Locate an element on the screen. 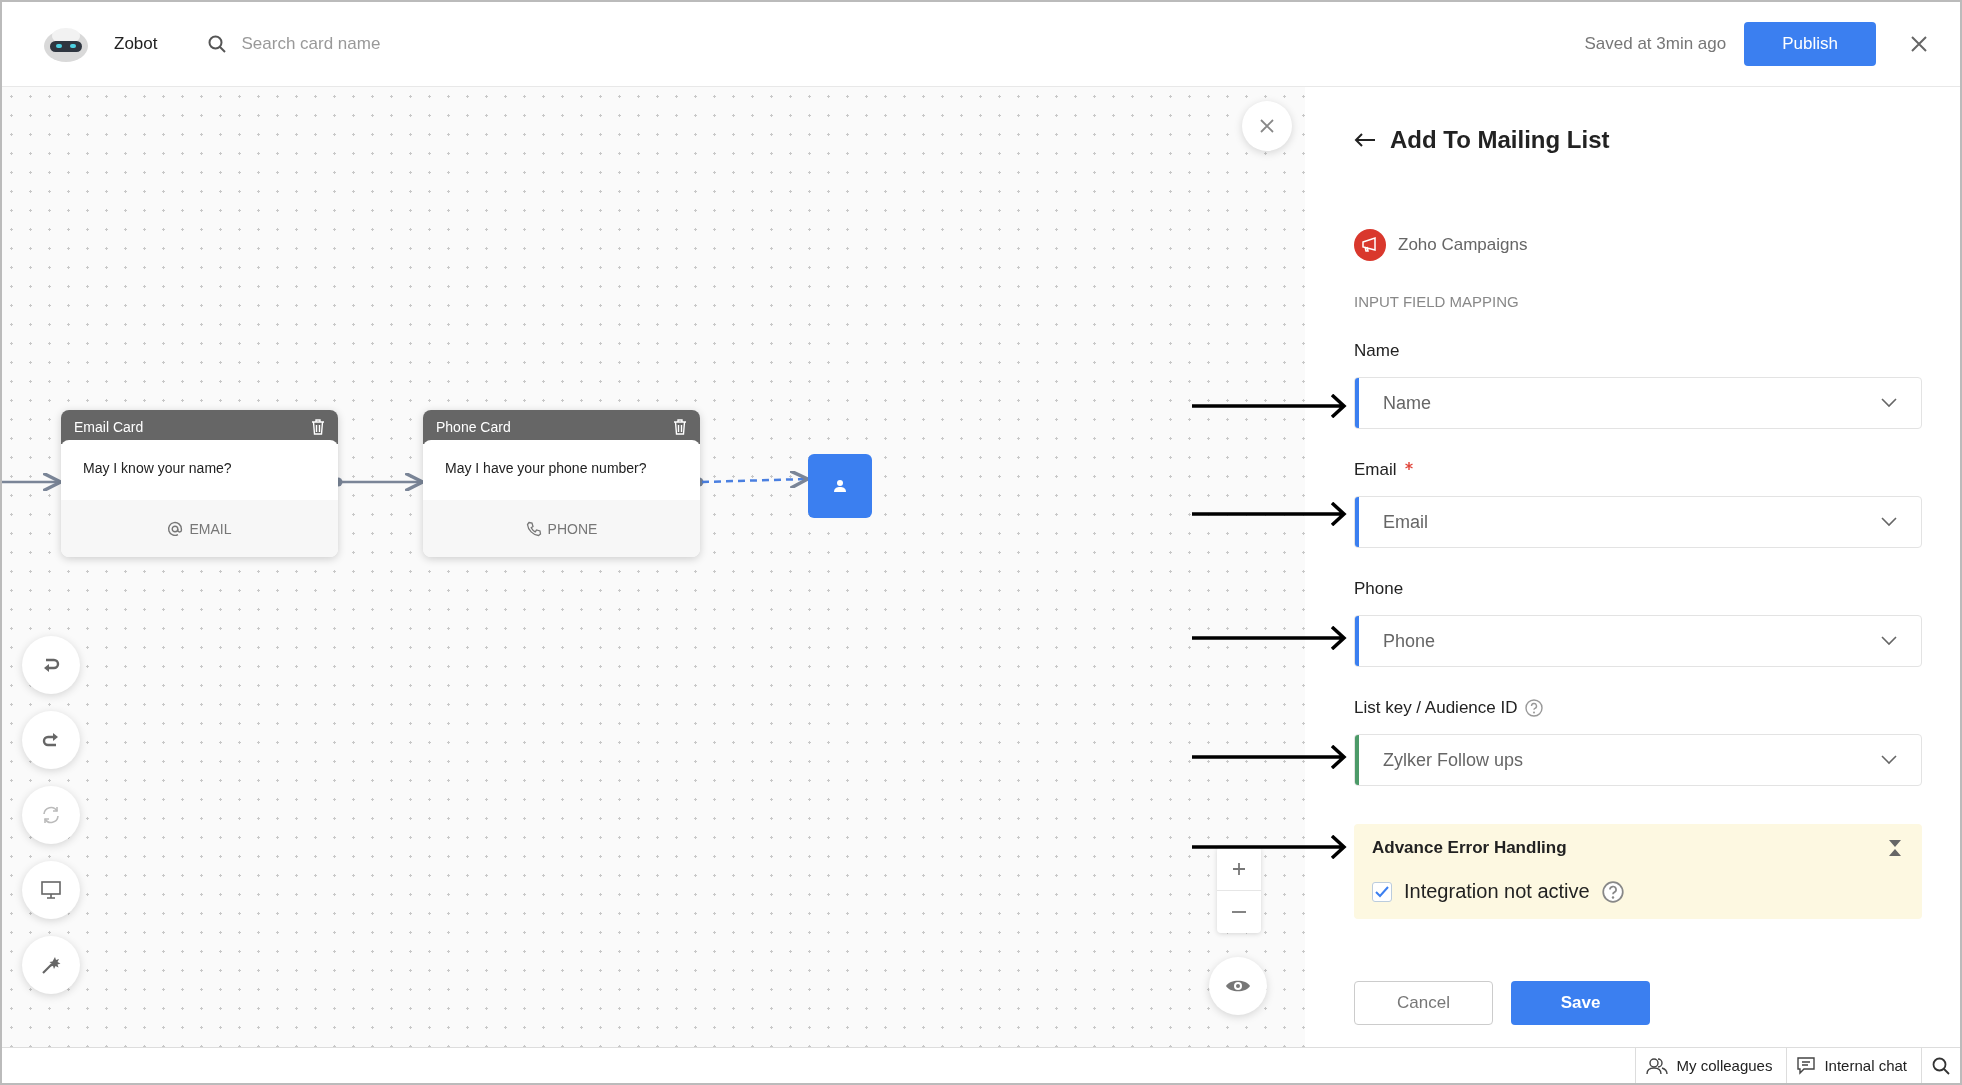 The width and height of the screenshot is (1962, 1085). flow-node is located at coordinates (840, 486).